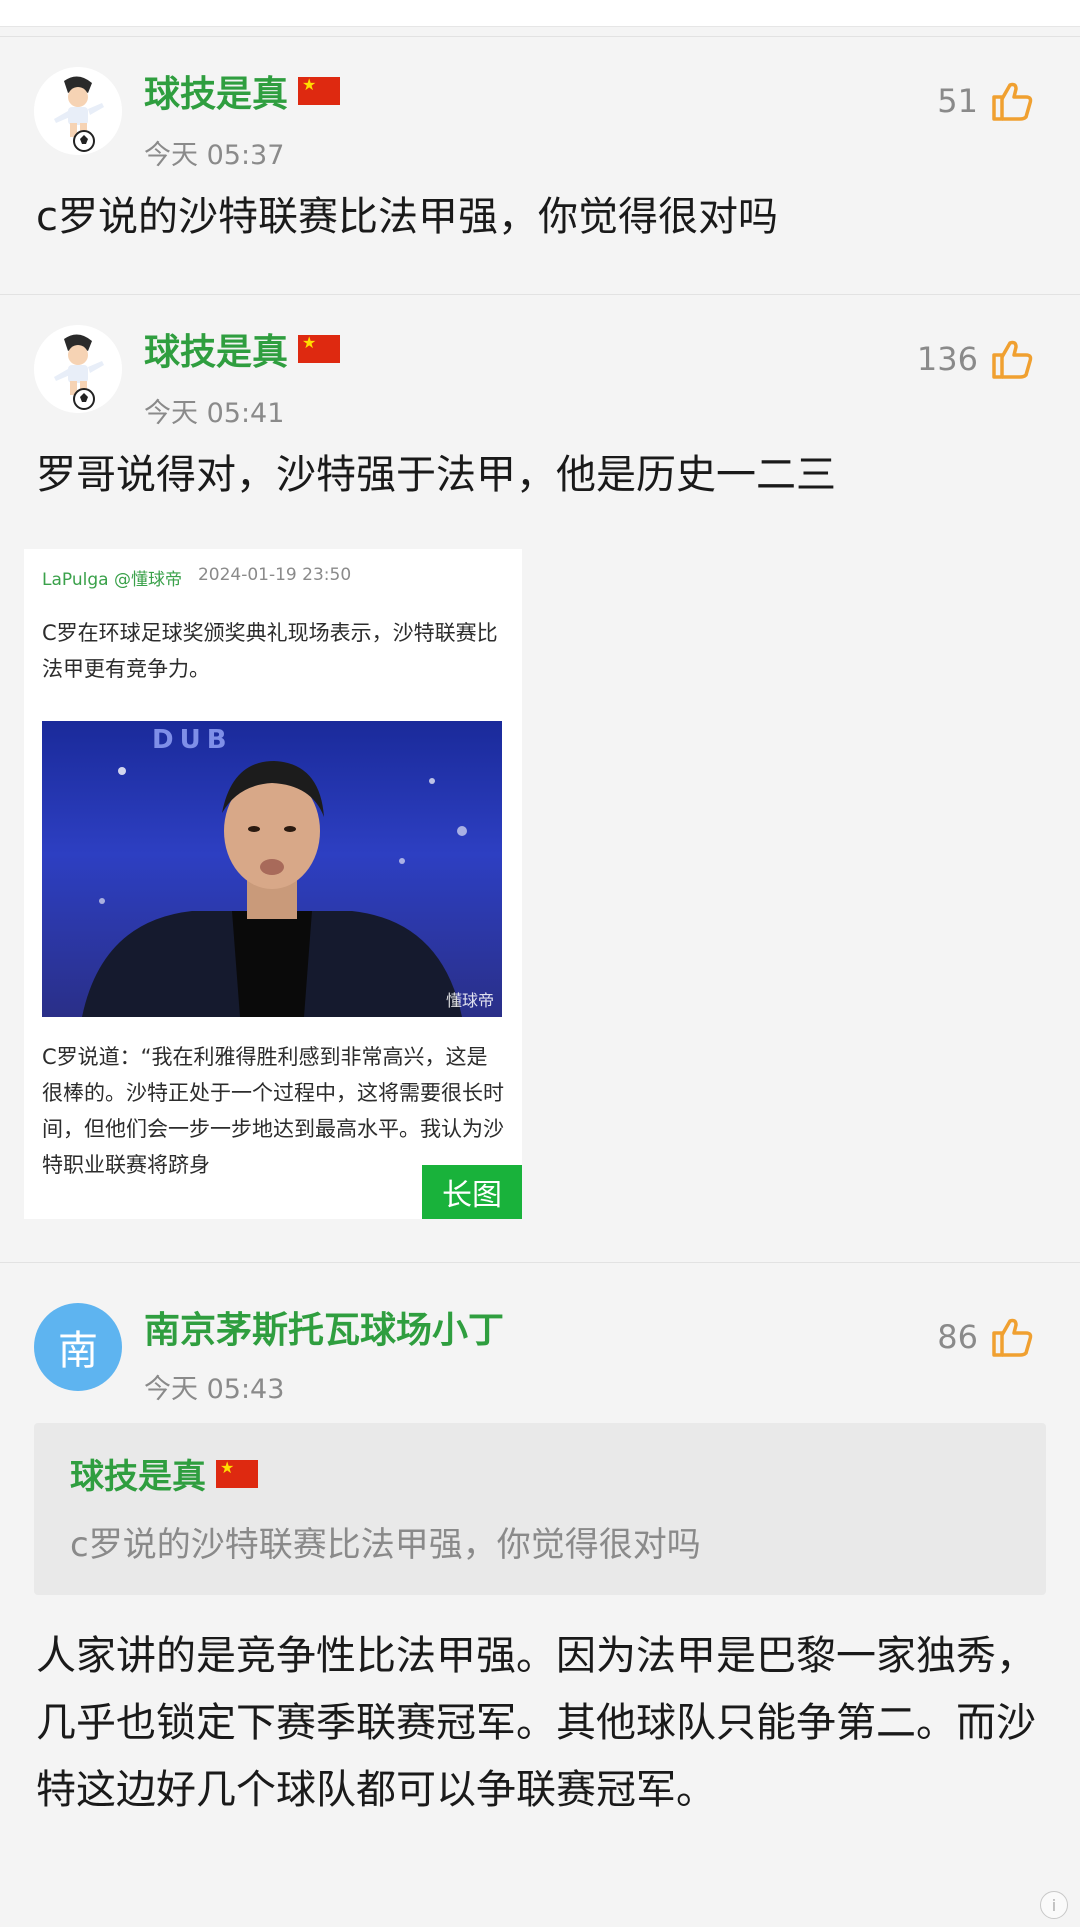 The width and height of the screenshot is (1080, 1927). I want to click on timestamp: 今天 05:43, so click(214, 1389).